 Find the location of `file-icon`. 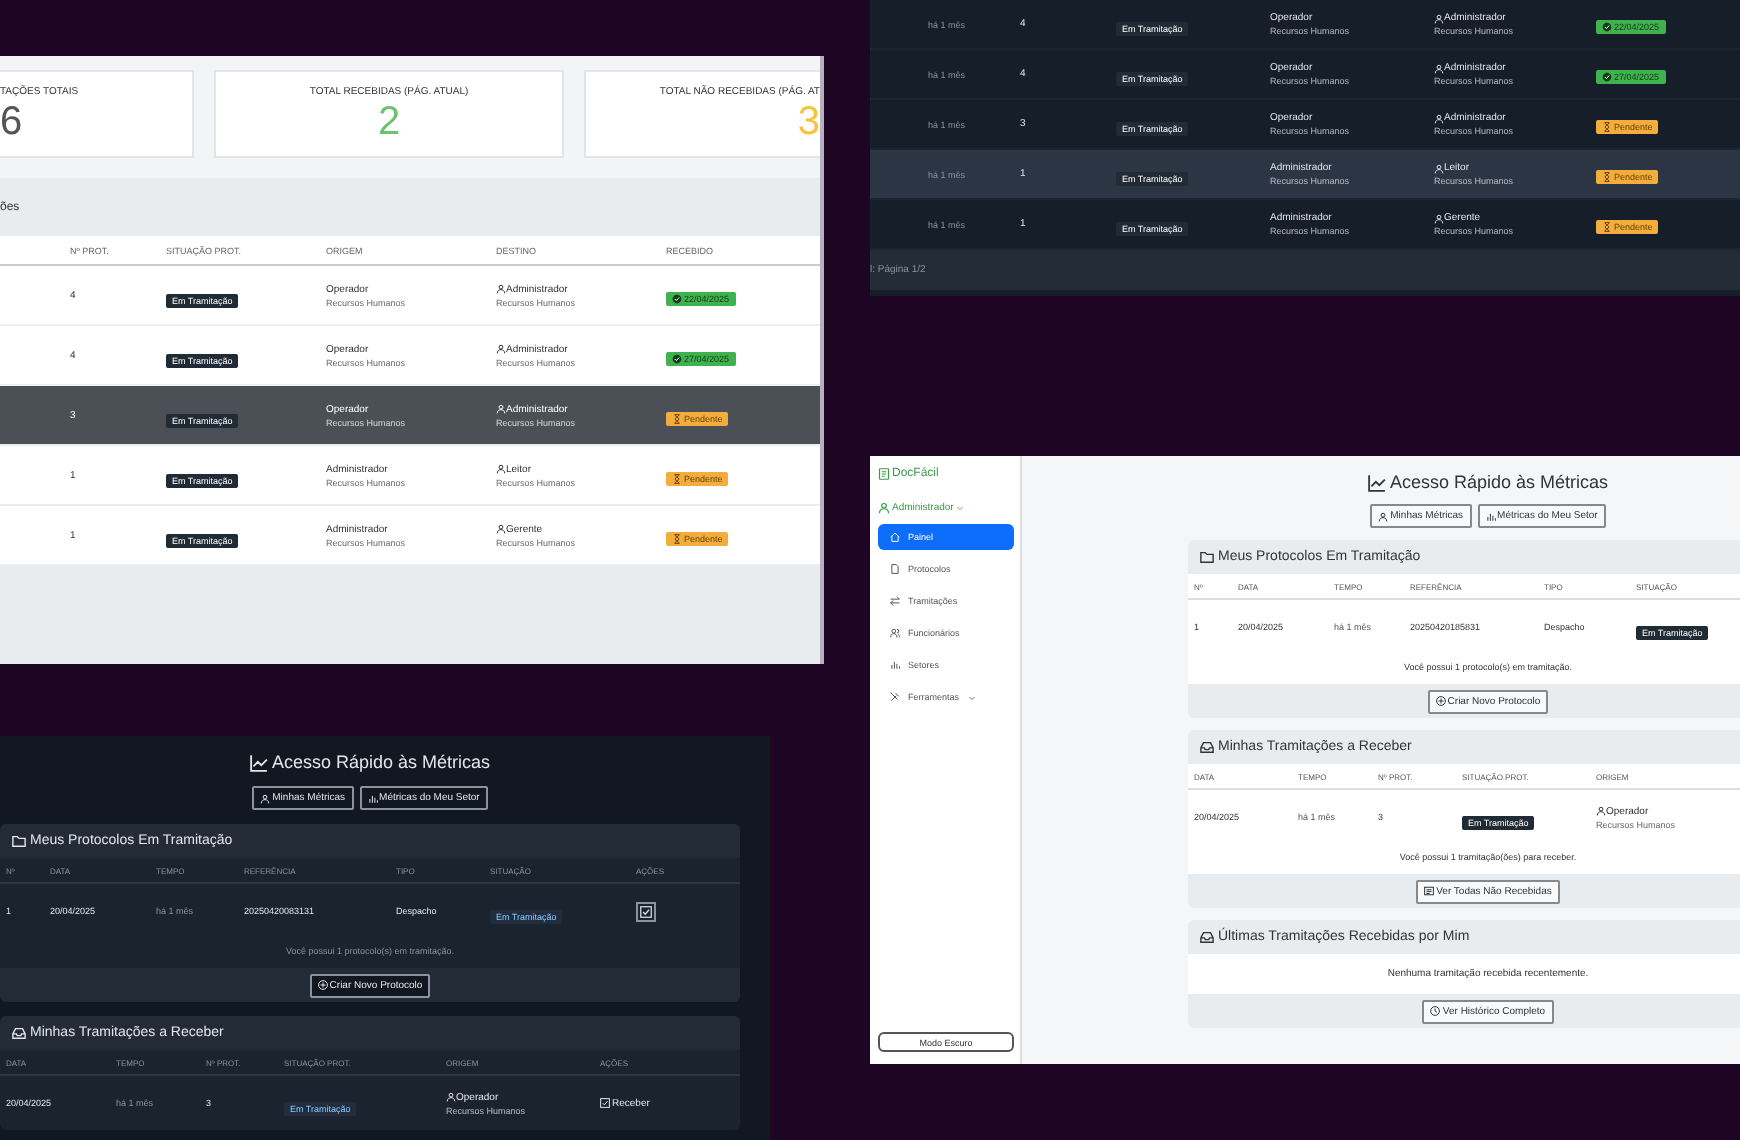

file-icon is located at coordinates (895, 569).